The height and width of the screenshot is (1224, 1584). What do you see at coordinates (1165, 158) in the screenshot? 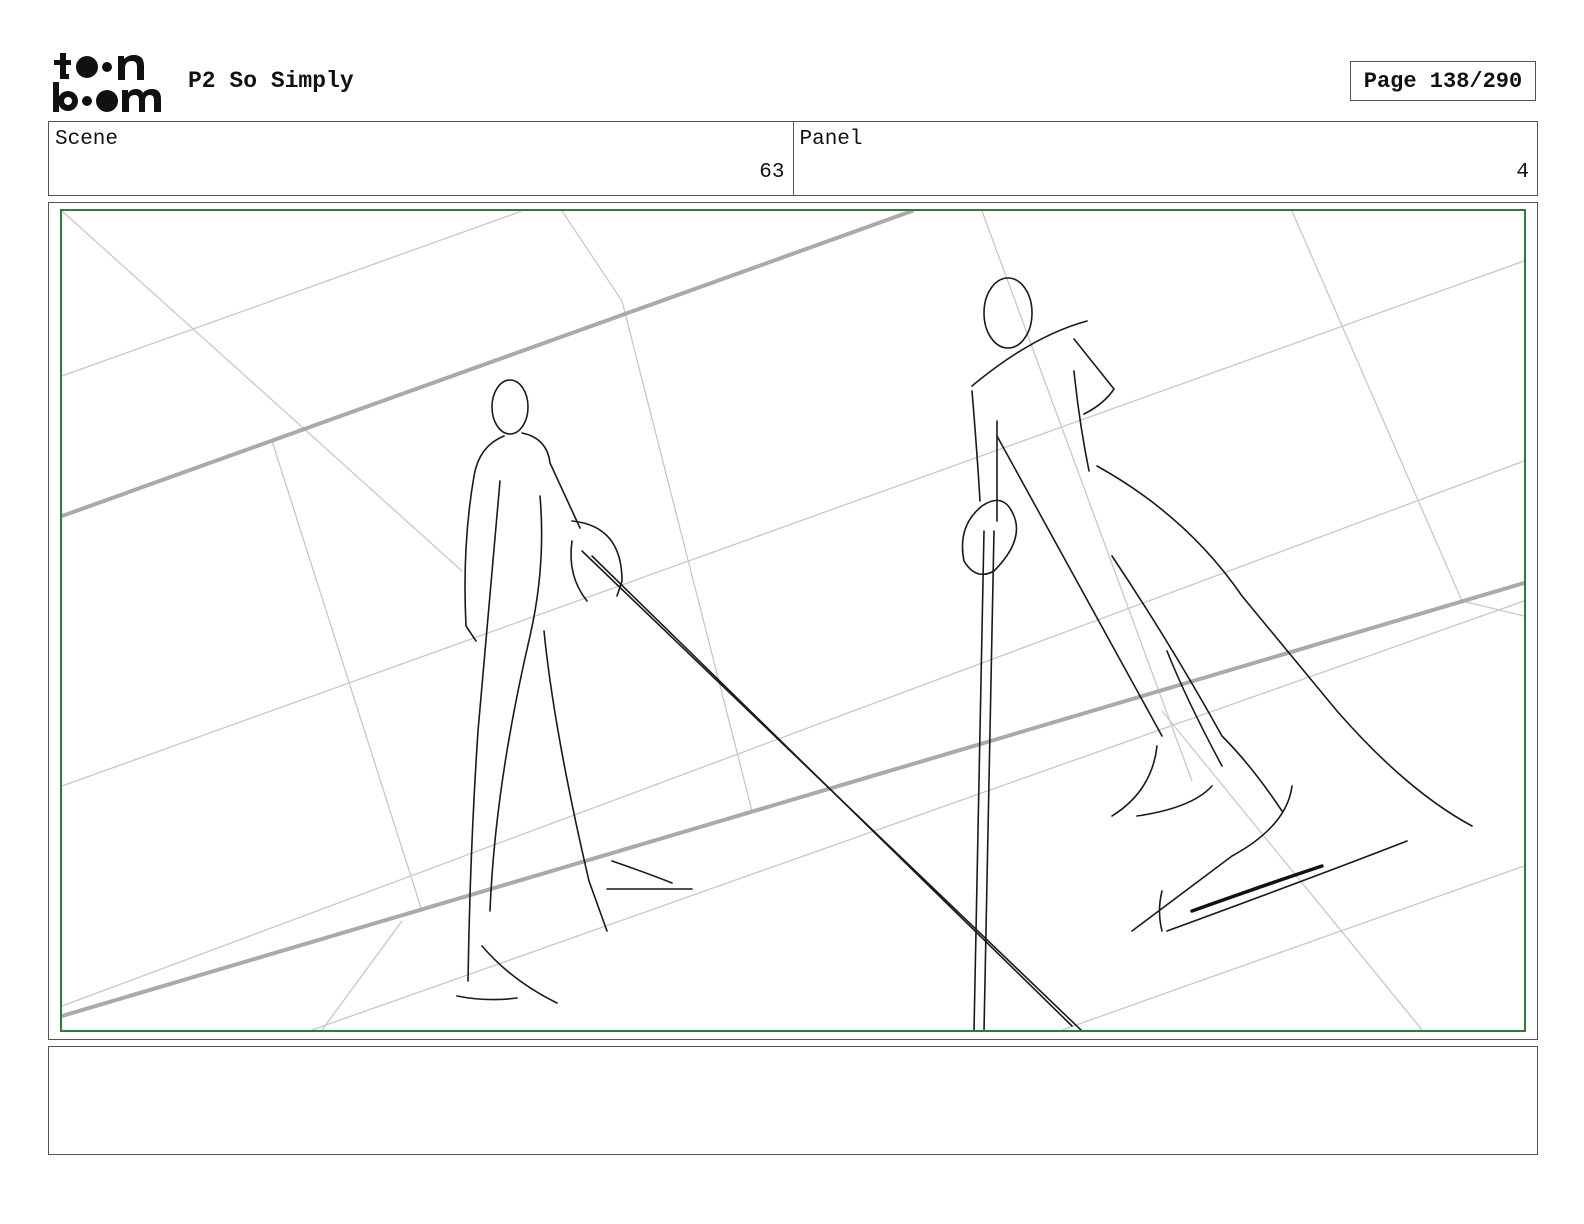
I see `panel-cell: Panel 4` at bounding box center [1165, 158].